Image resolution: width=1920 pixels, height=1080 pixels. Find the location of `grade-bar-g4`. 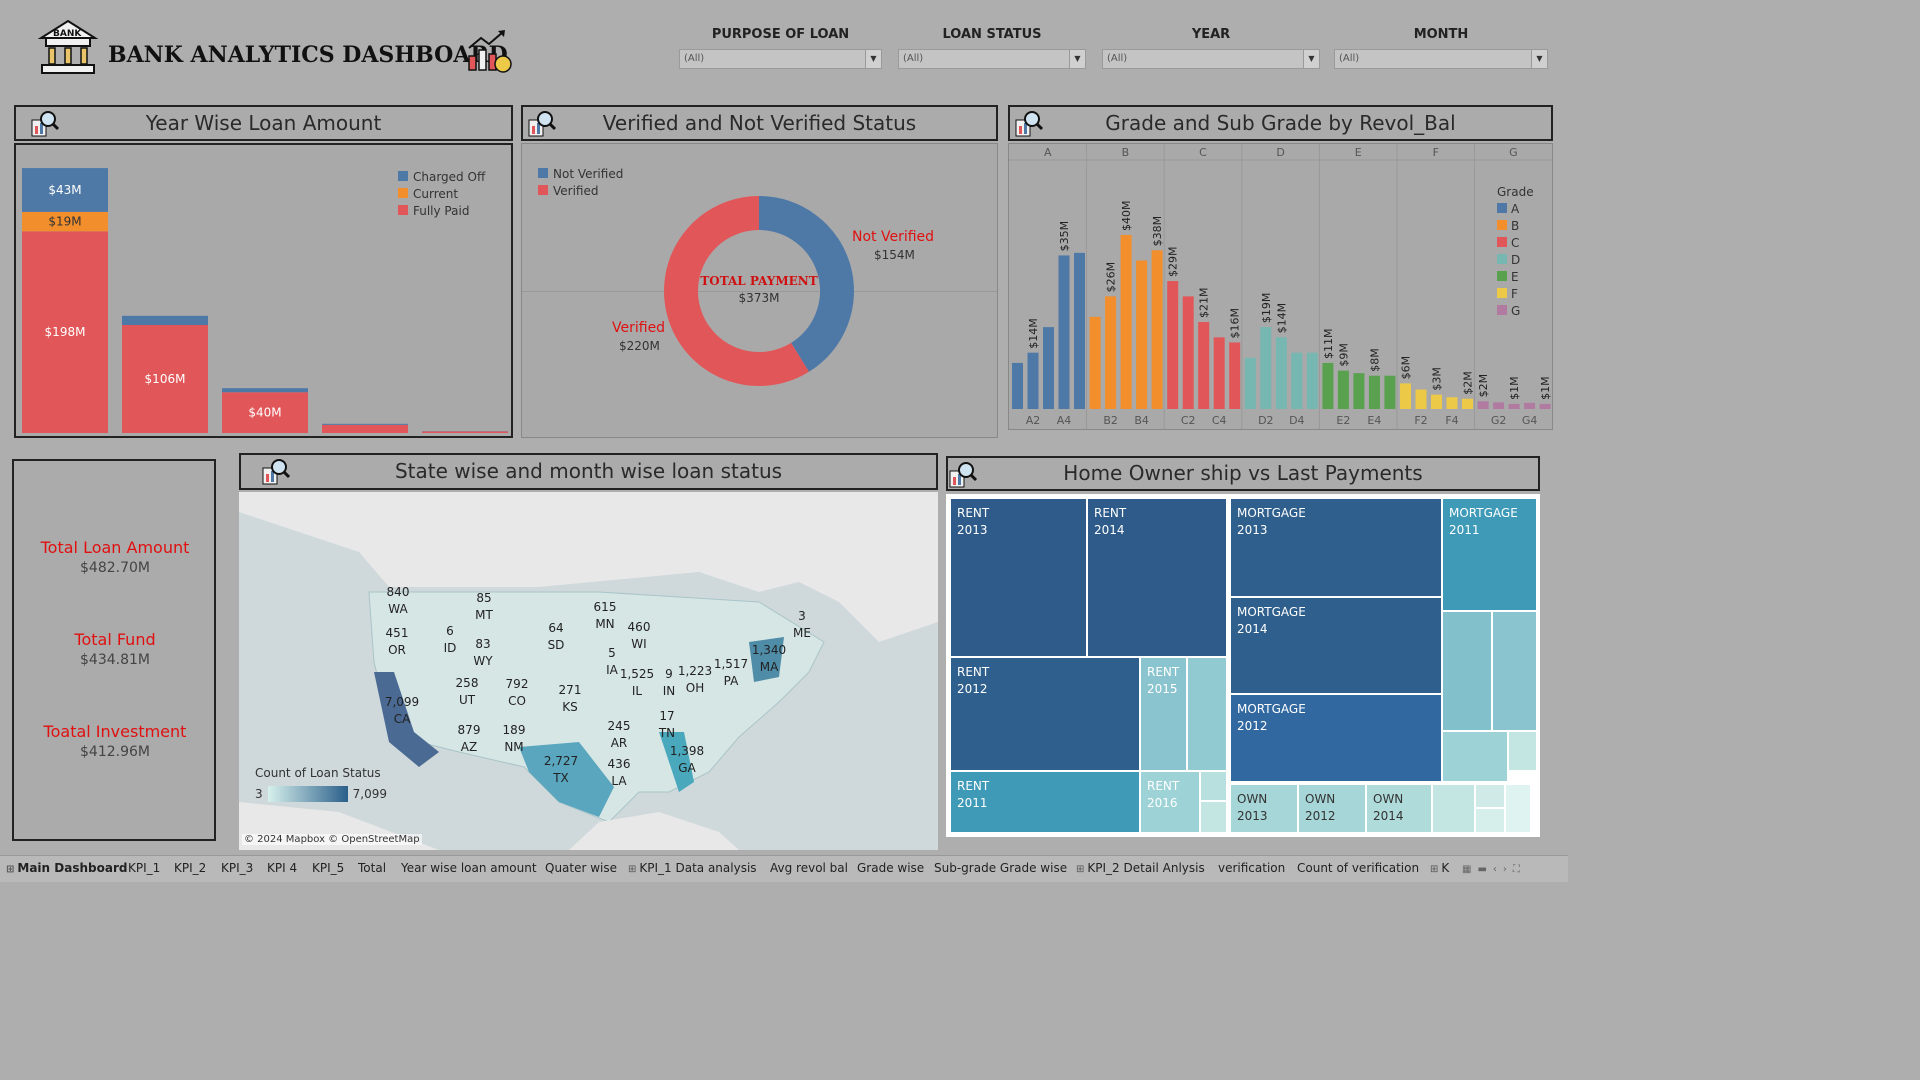

grade-bar-g4 is located at coordinates (1530, 405).